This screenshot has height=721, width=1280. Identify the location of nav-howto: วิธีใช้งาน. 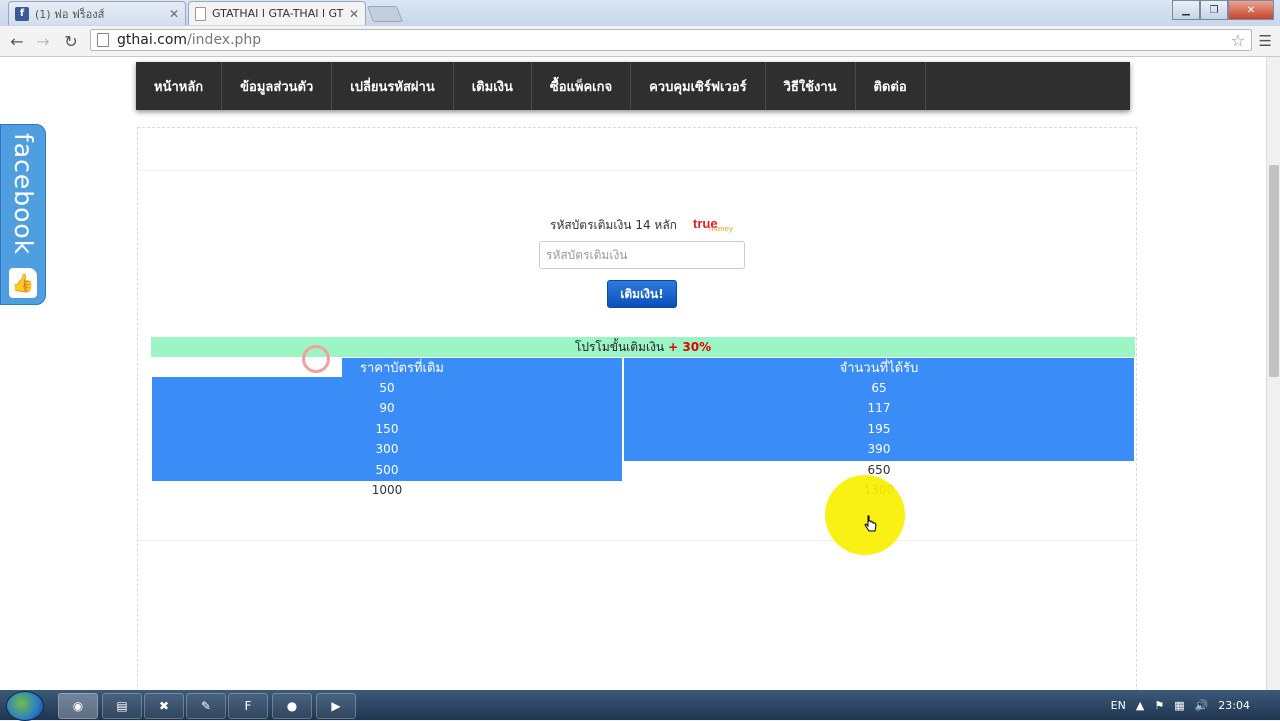
(811, 86).